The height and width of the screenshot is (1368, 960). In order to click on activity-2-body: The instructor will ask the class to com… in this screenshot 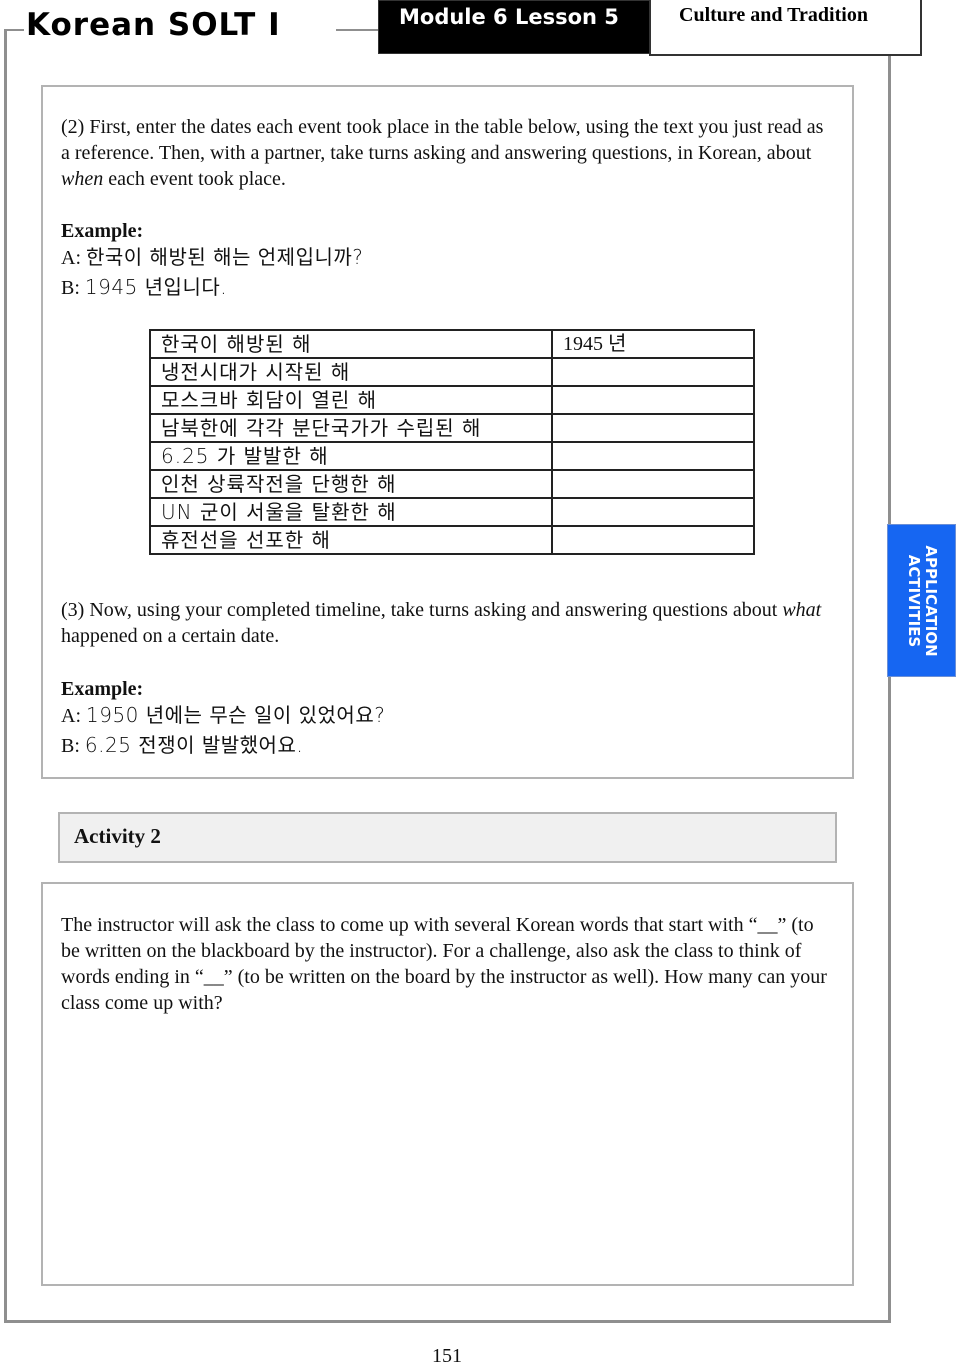, I will do `click(444, 964)`.